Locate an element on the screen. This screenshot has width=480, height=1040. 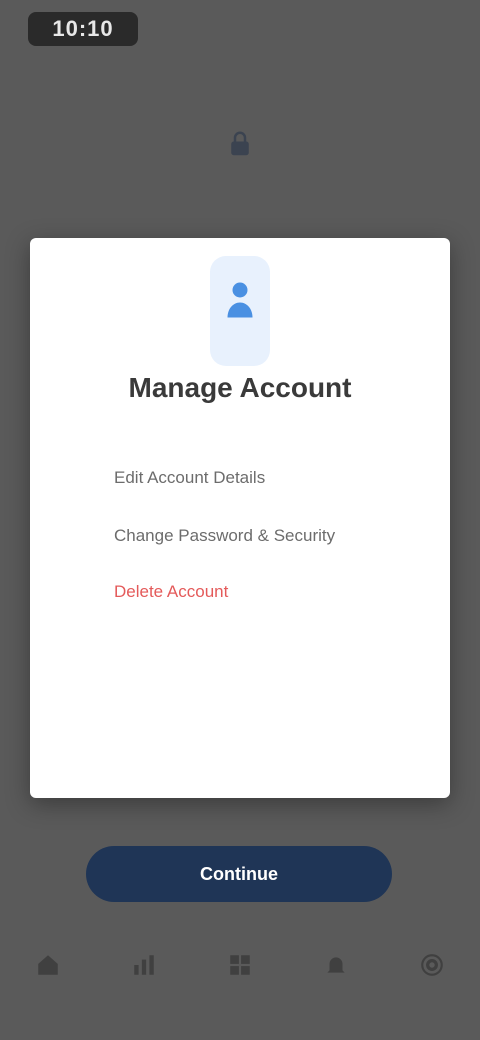
chart-icon is located at coordinates (144, 965).